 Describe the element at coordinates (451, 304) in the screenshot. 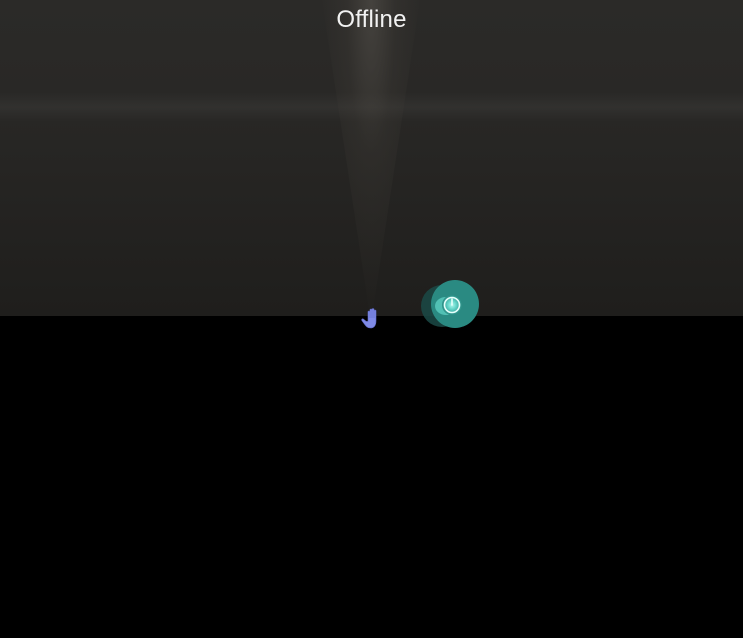

I see `teleport-orb-icon` at that location.